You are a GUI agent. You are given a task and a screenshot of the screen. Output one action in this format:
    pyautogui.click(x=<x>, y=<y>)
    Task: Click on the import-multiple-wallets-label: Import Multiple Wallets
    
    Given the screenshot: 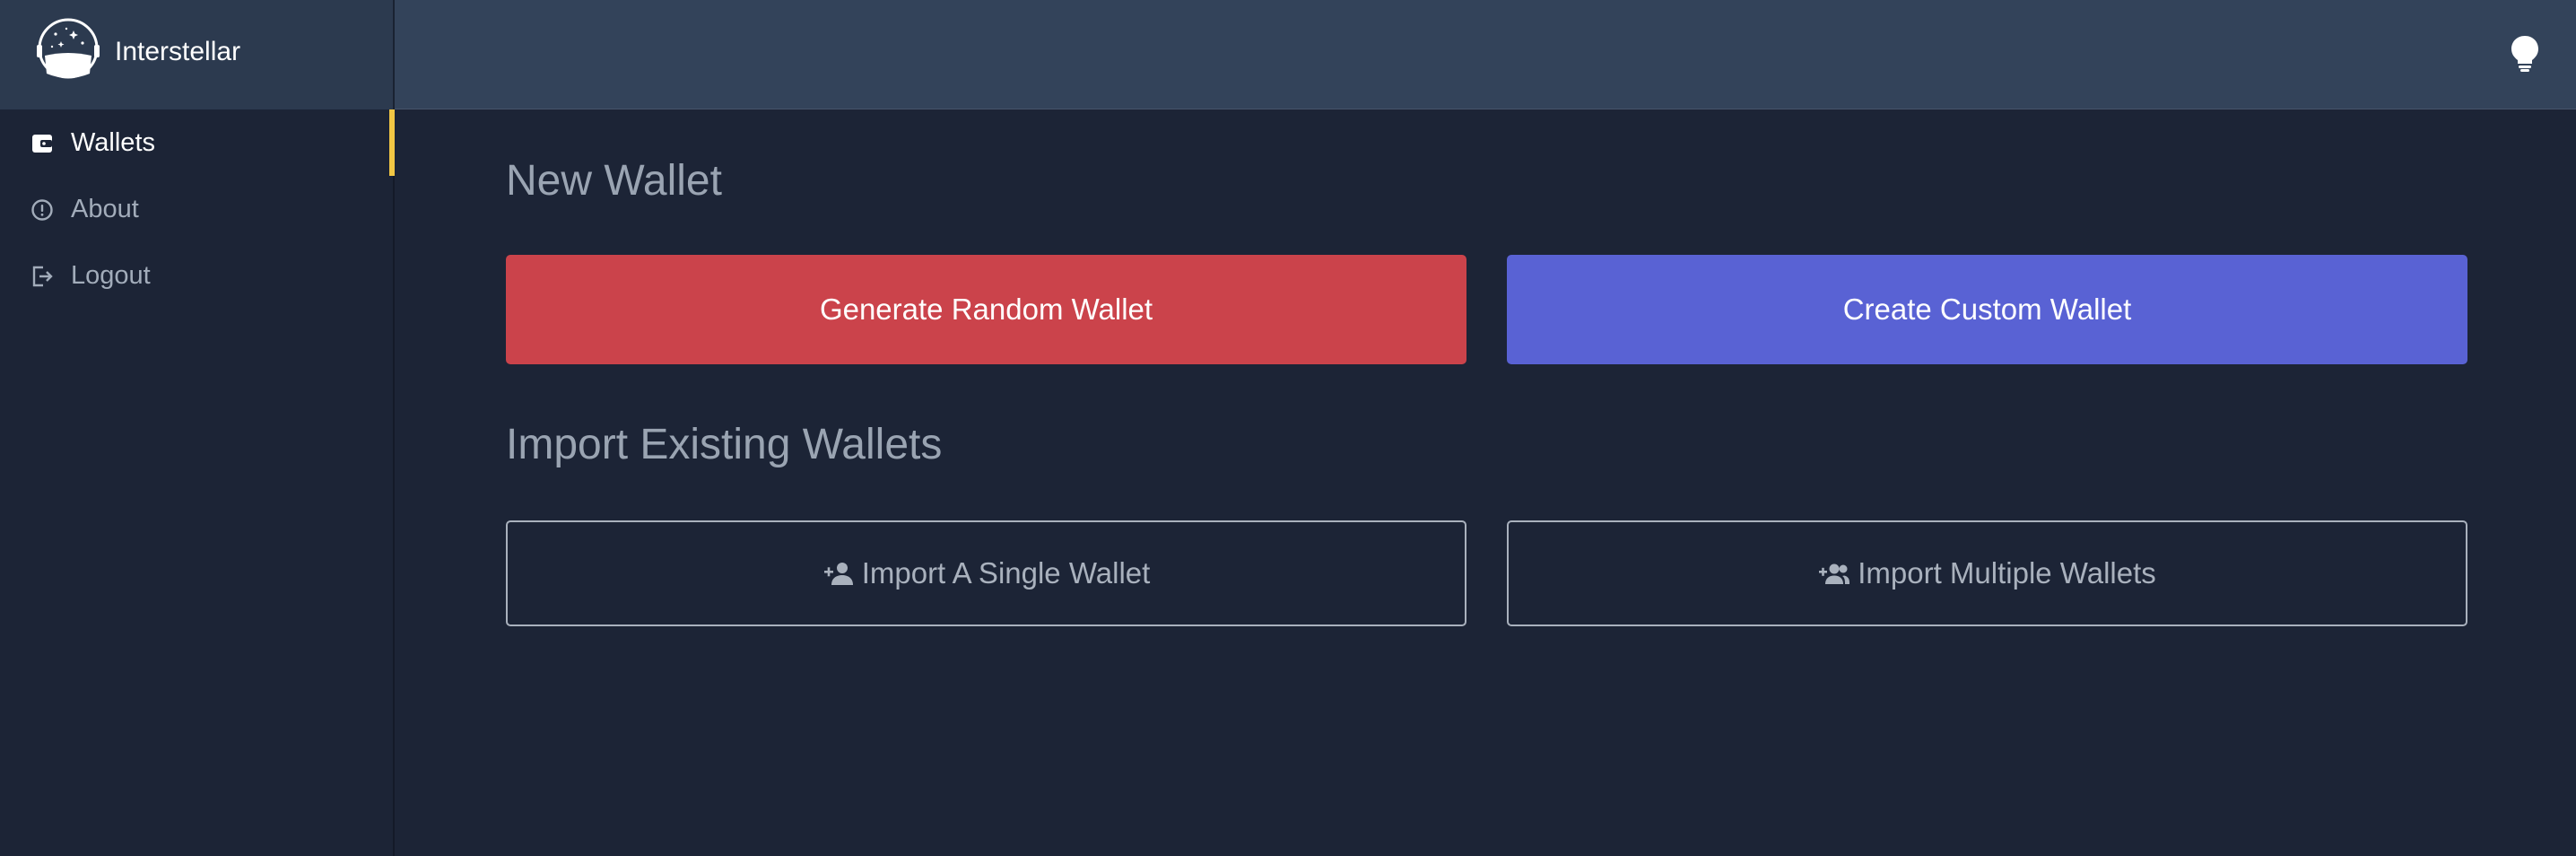 What is the action you would take?
    pyautogui.click(x=2007, y=573)
    